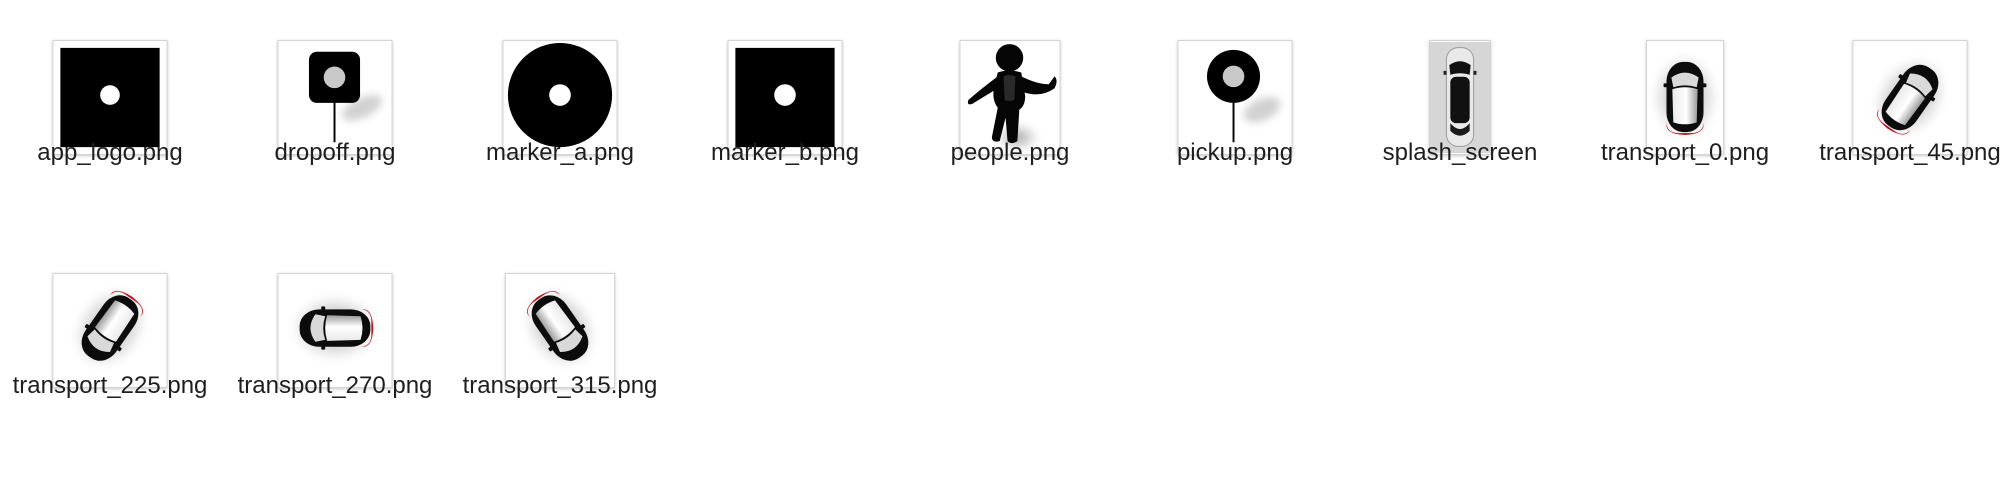 The width and height of the screenshot is (2012, 478). Describe the element at coordinates (1685, 105) in the screenshot. I see `file-item-transport-0: transport_0.png` at that location.